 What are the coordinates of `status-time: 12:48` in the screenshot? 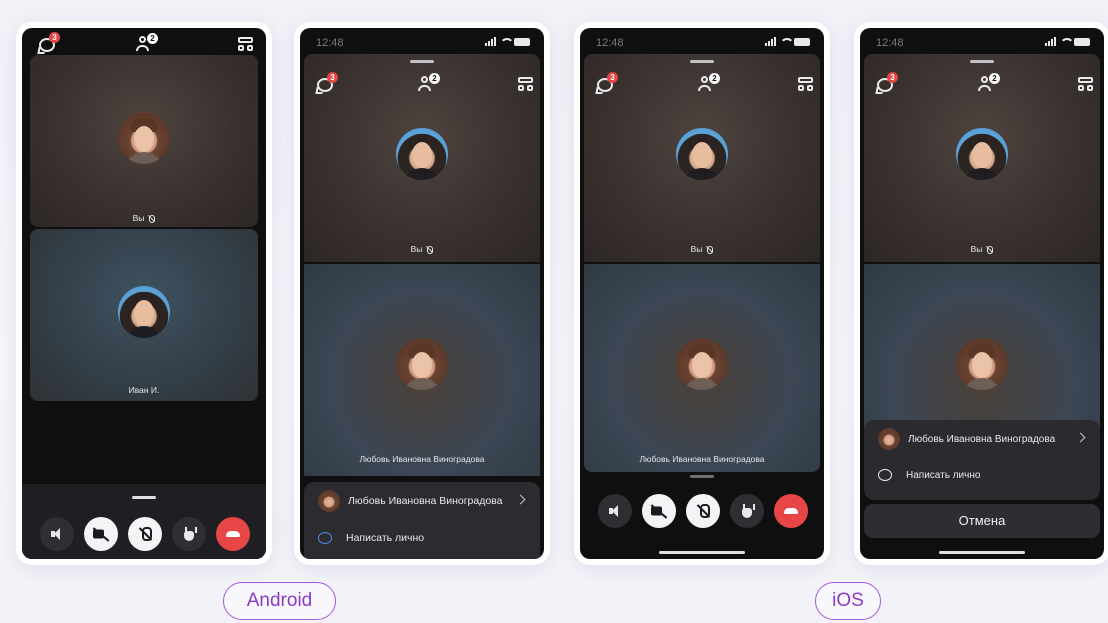 It's located at (890, 43).